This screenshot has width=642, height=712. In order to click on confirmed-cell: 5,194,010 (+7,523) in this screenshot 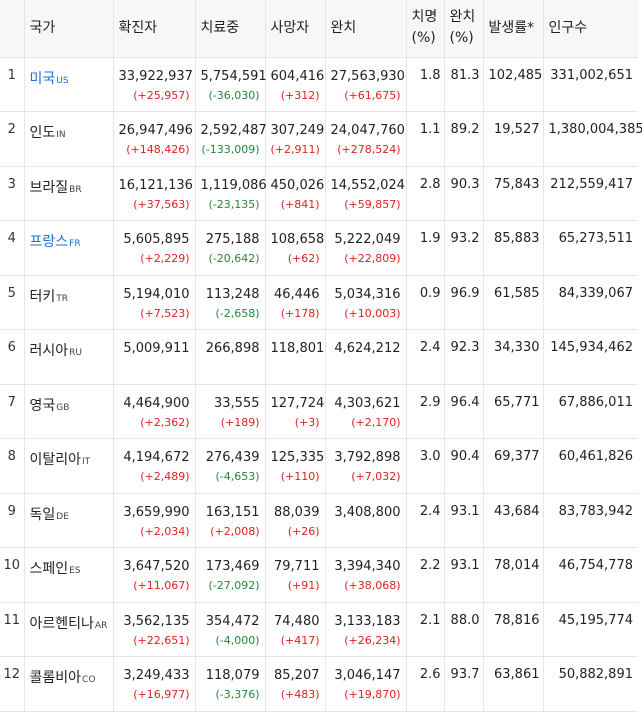, I will do `click(154, 302)`.